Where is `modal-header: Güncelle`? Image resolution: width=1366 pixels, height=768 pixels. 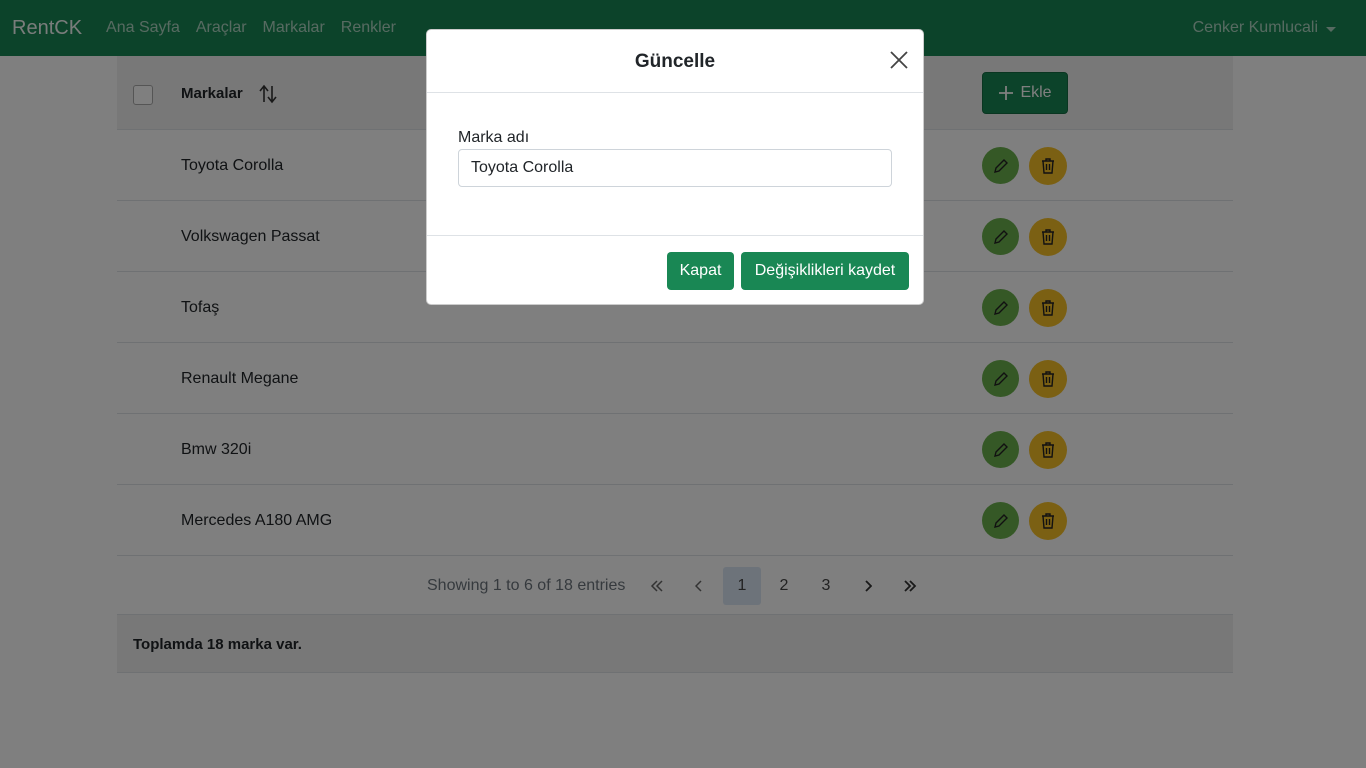
modal-header: Güncelle is located at coordinates (675, 61).